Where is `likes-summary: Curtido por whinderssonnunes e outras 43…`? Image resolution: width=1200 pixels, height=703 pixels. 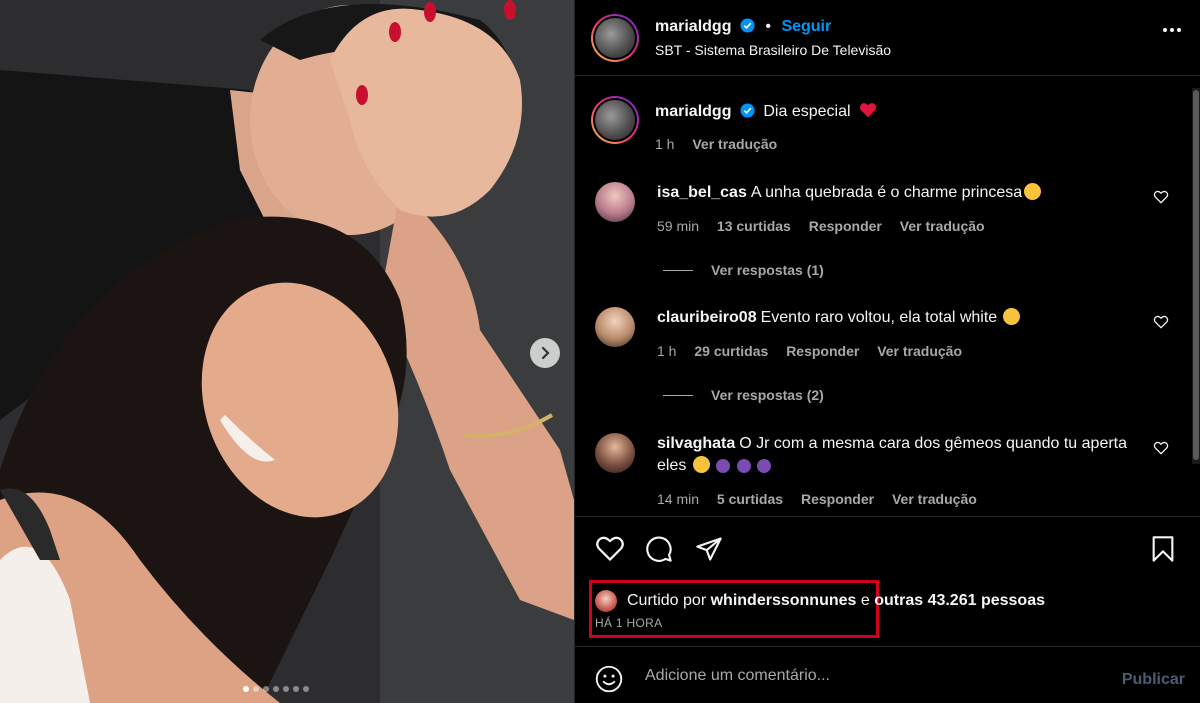 likes-summary: Curtido por whinderssonnunes e outras 43… is located at coordinates (820, 601).